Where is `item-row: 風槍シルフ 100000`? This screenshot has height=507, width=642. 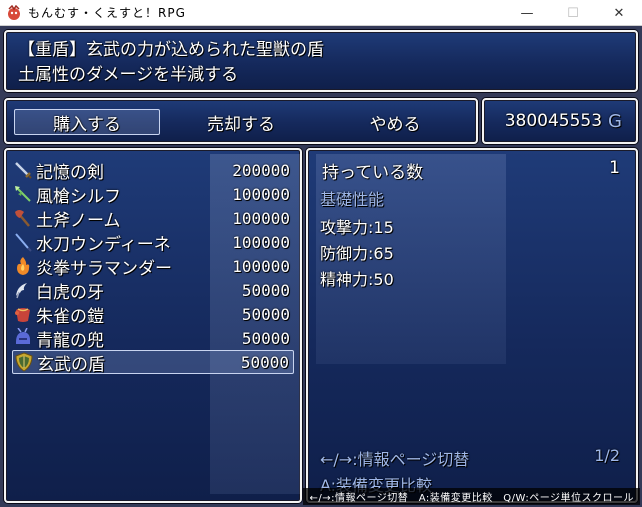
item-row: 風槍シルフ 100000 is located at coordinates (153, 194).